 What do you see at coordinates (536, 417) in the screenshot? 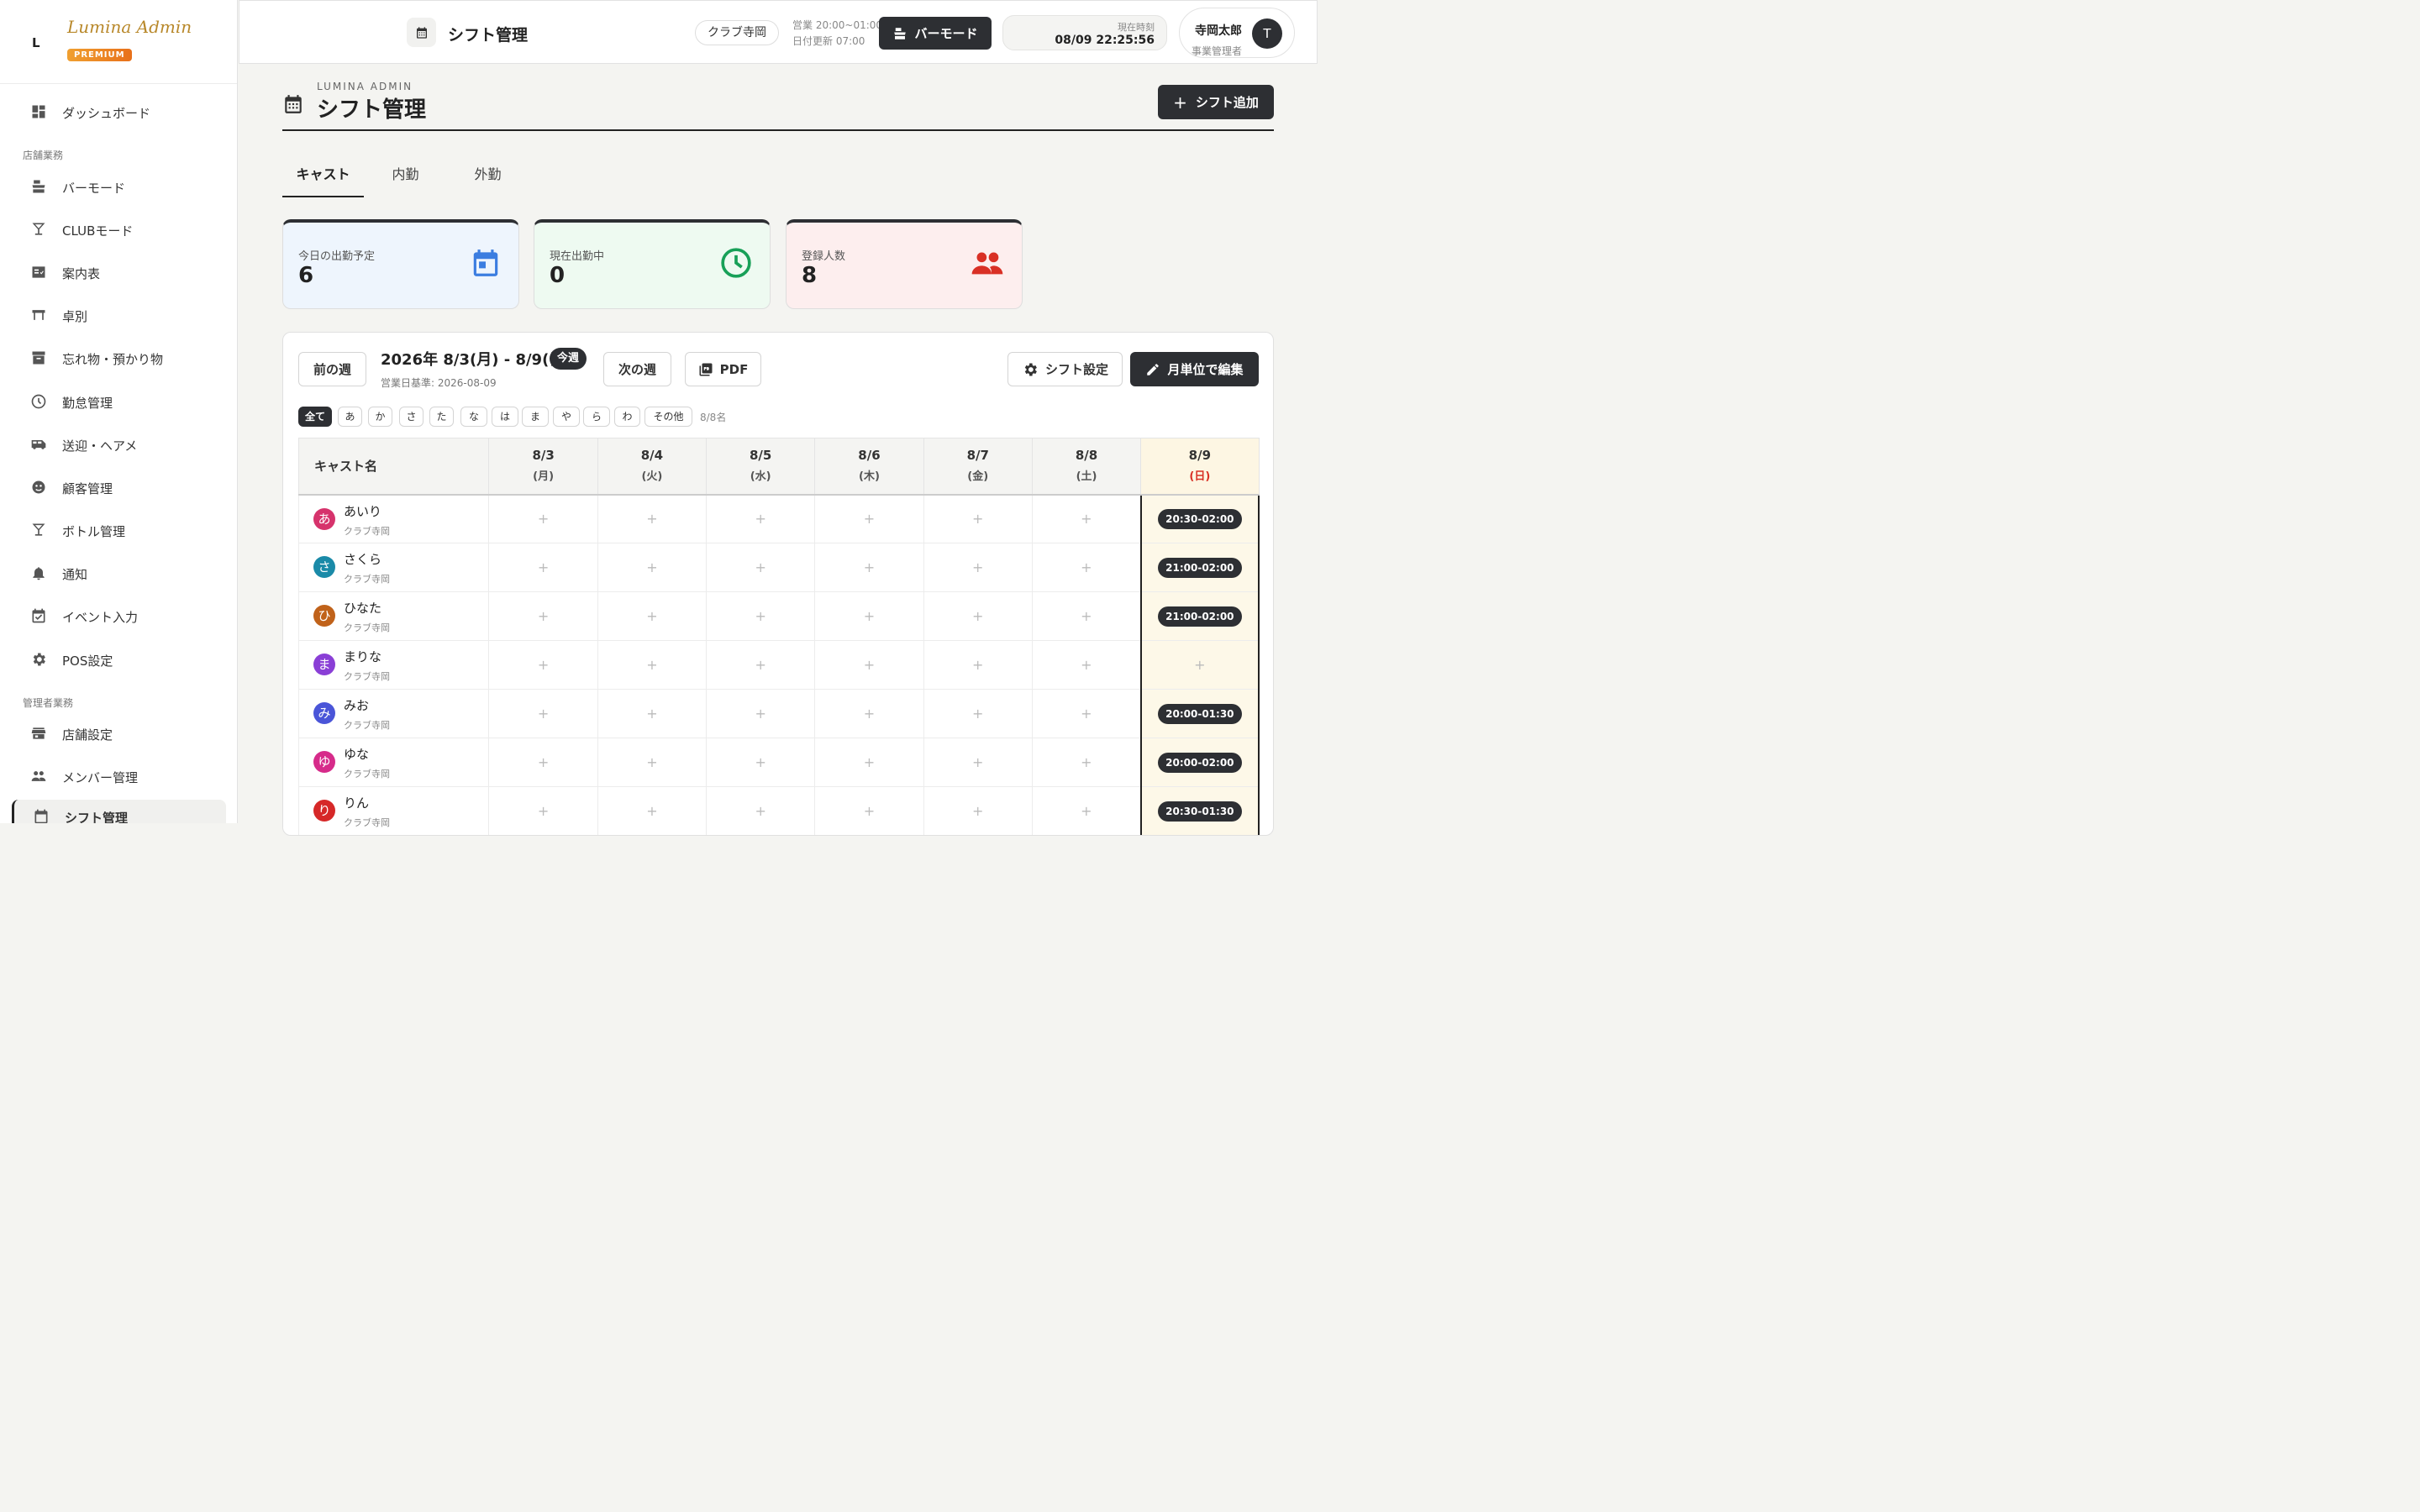
I see `kana-filter-ma: ま` at bounding box center [536, 417].